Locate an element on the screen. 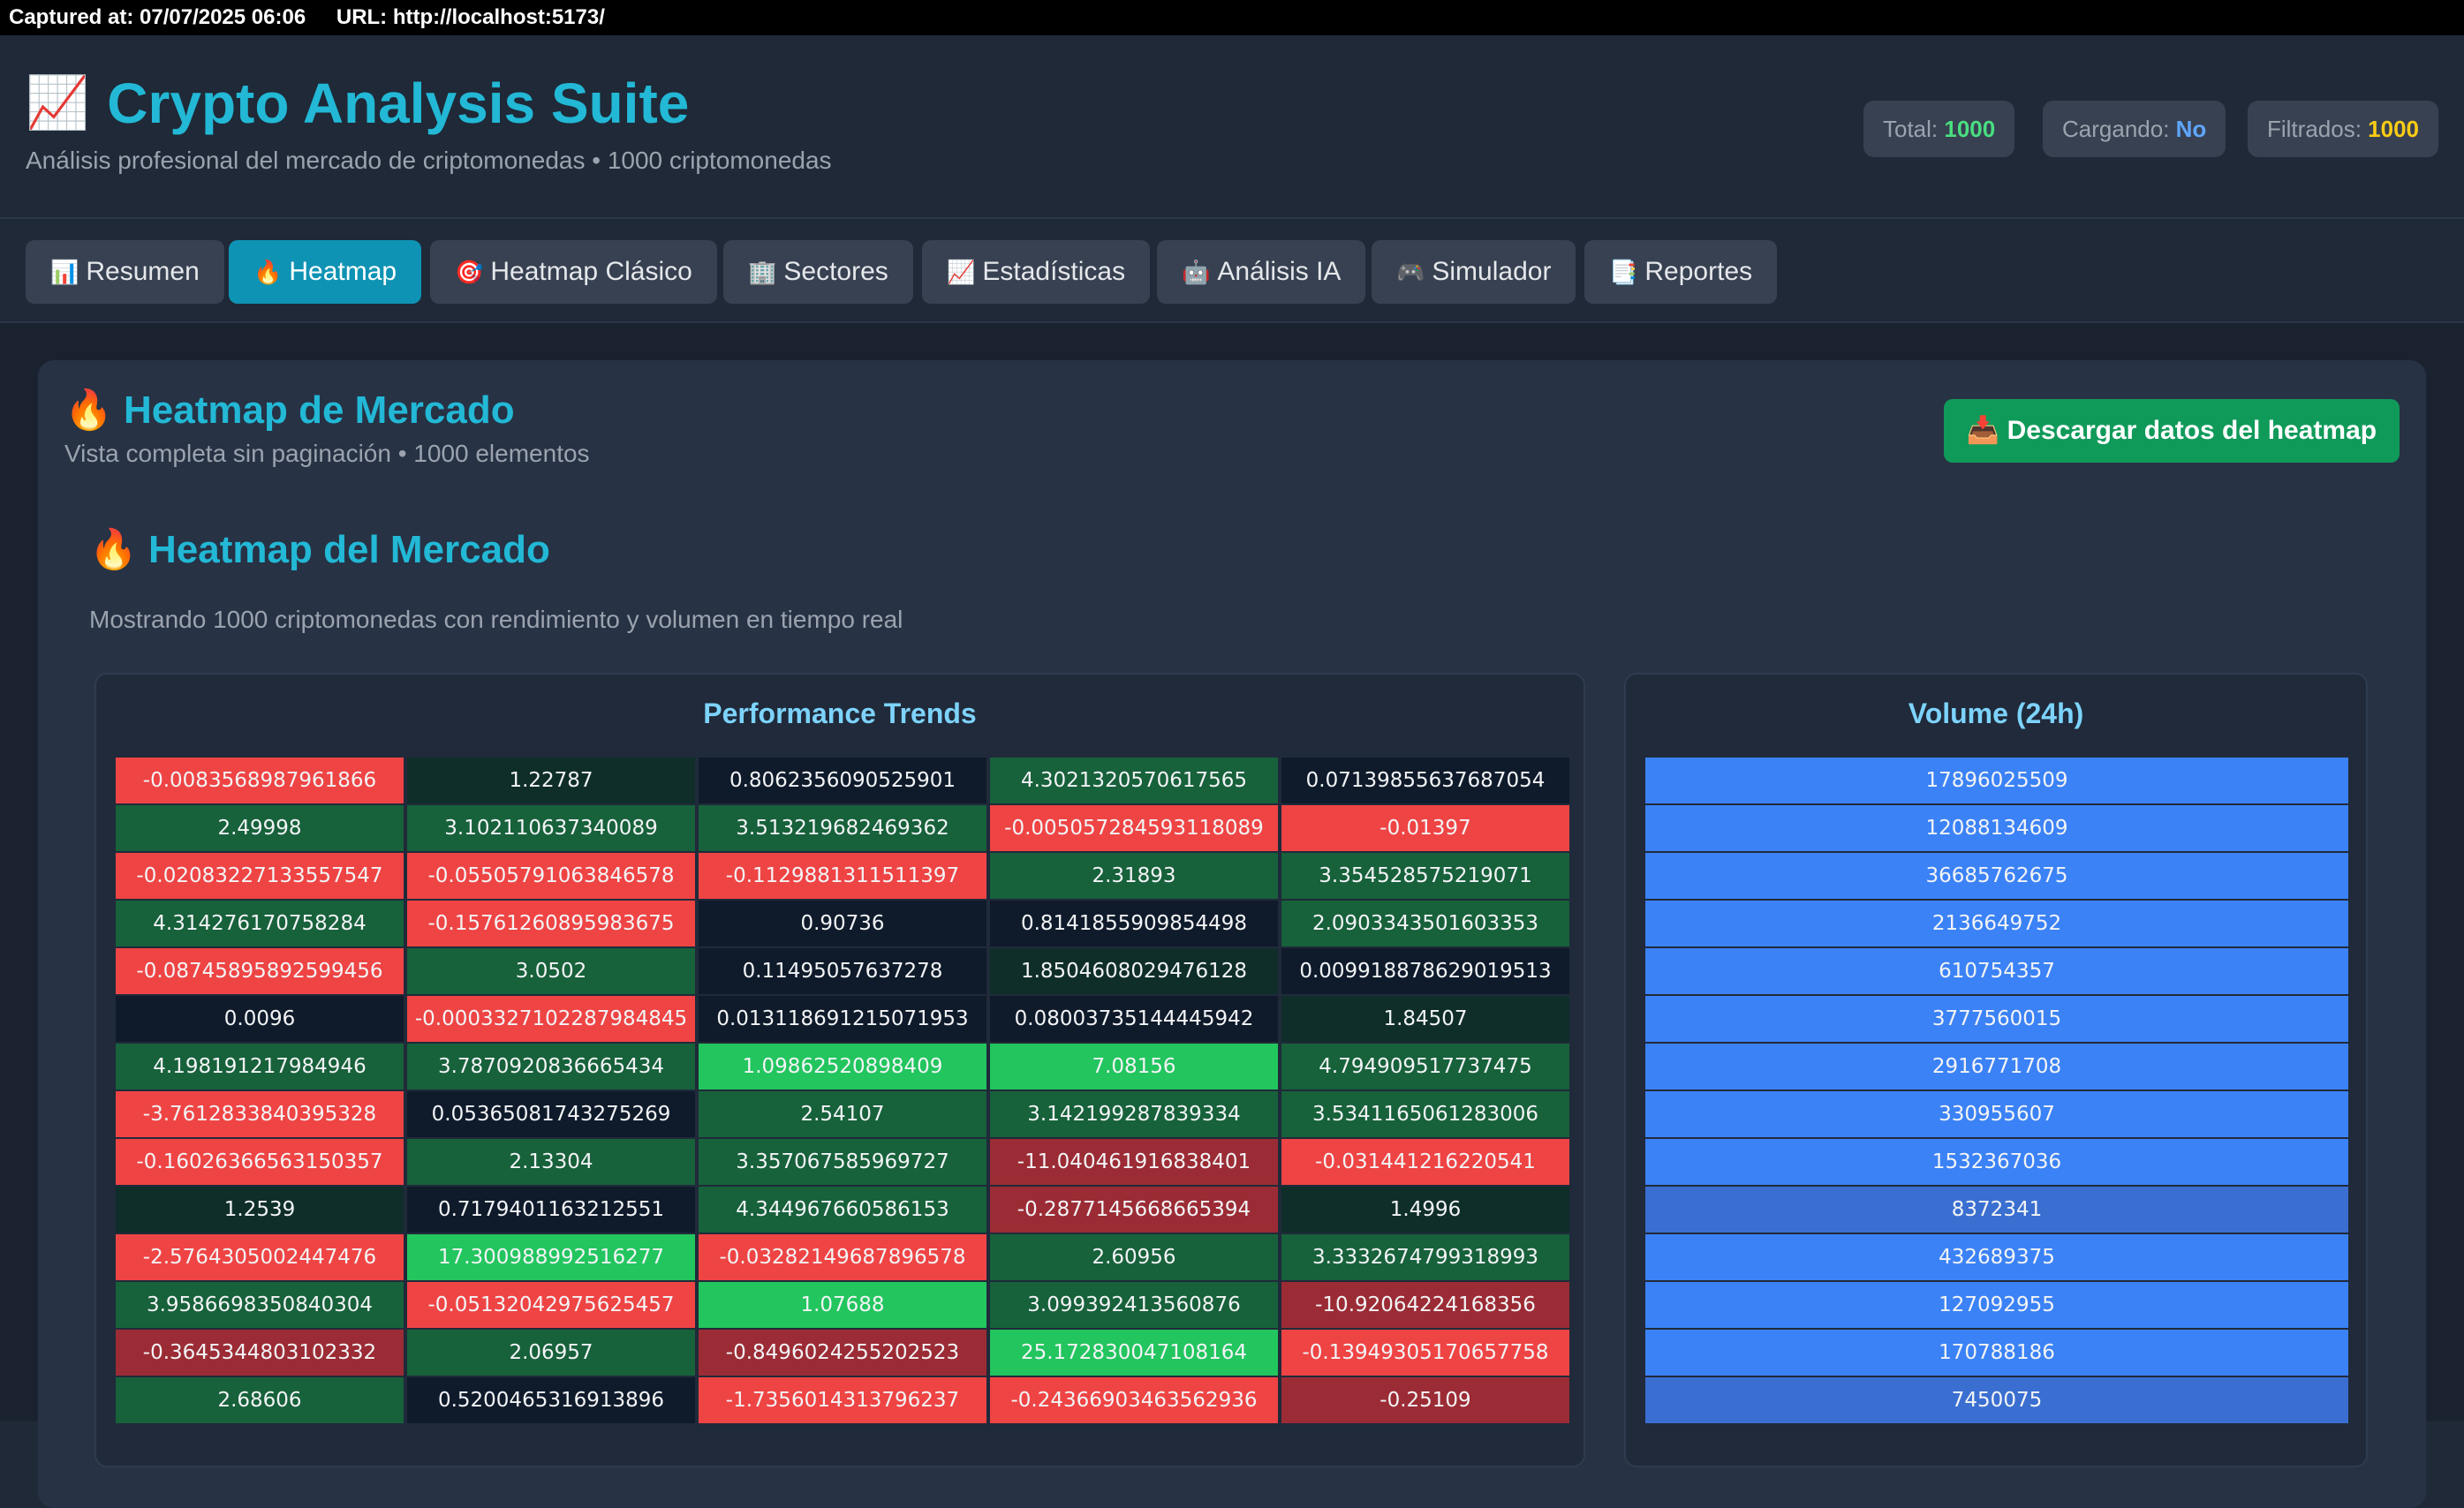  heatmap-cell: -2.5764305002447476 is located at coordinates (260, 1257).